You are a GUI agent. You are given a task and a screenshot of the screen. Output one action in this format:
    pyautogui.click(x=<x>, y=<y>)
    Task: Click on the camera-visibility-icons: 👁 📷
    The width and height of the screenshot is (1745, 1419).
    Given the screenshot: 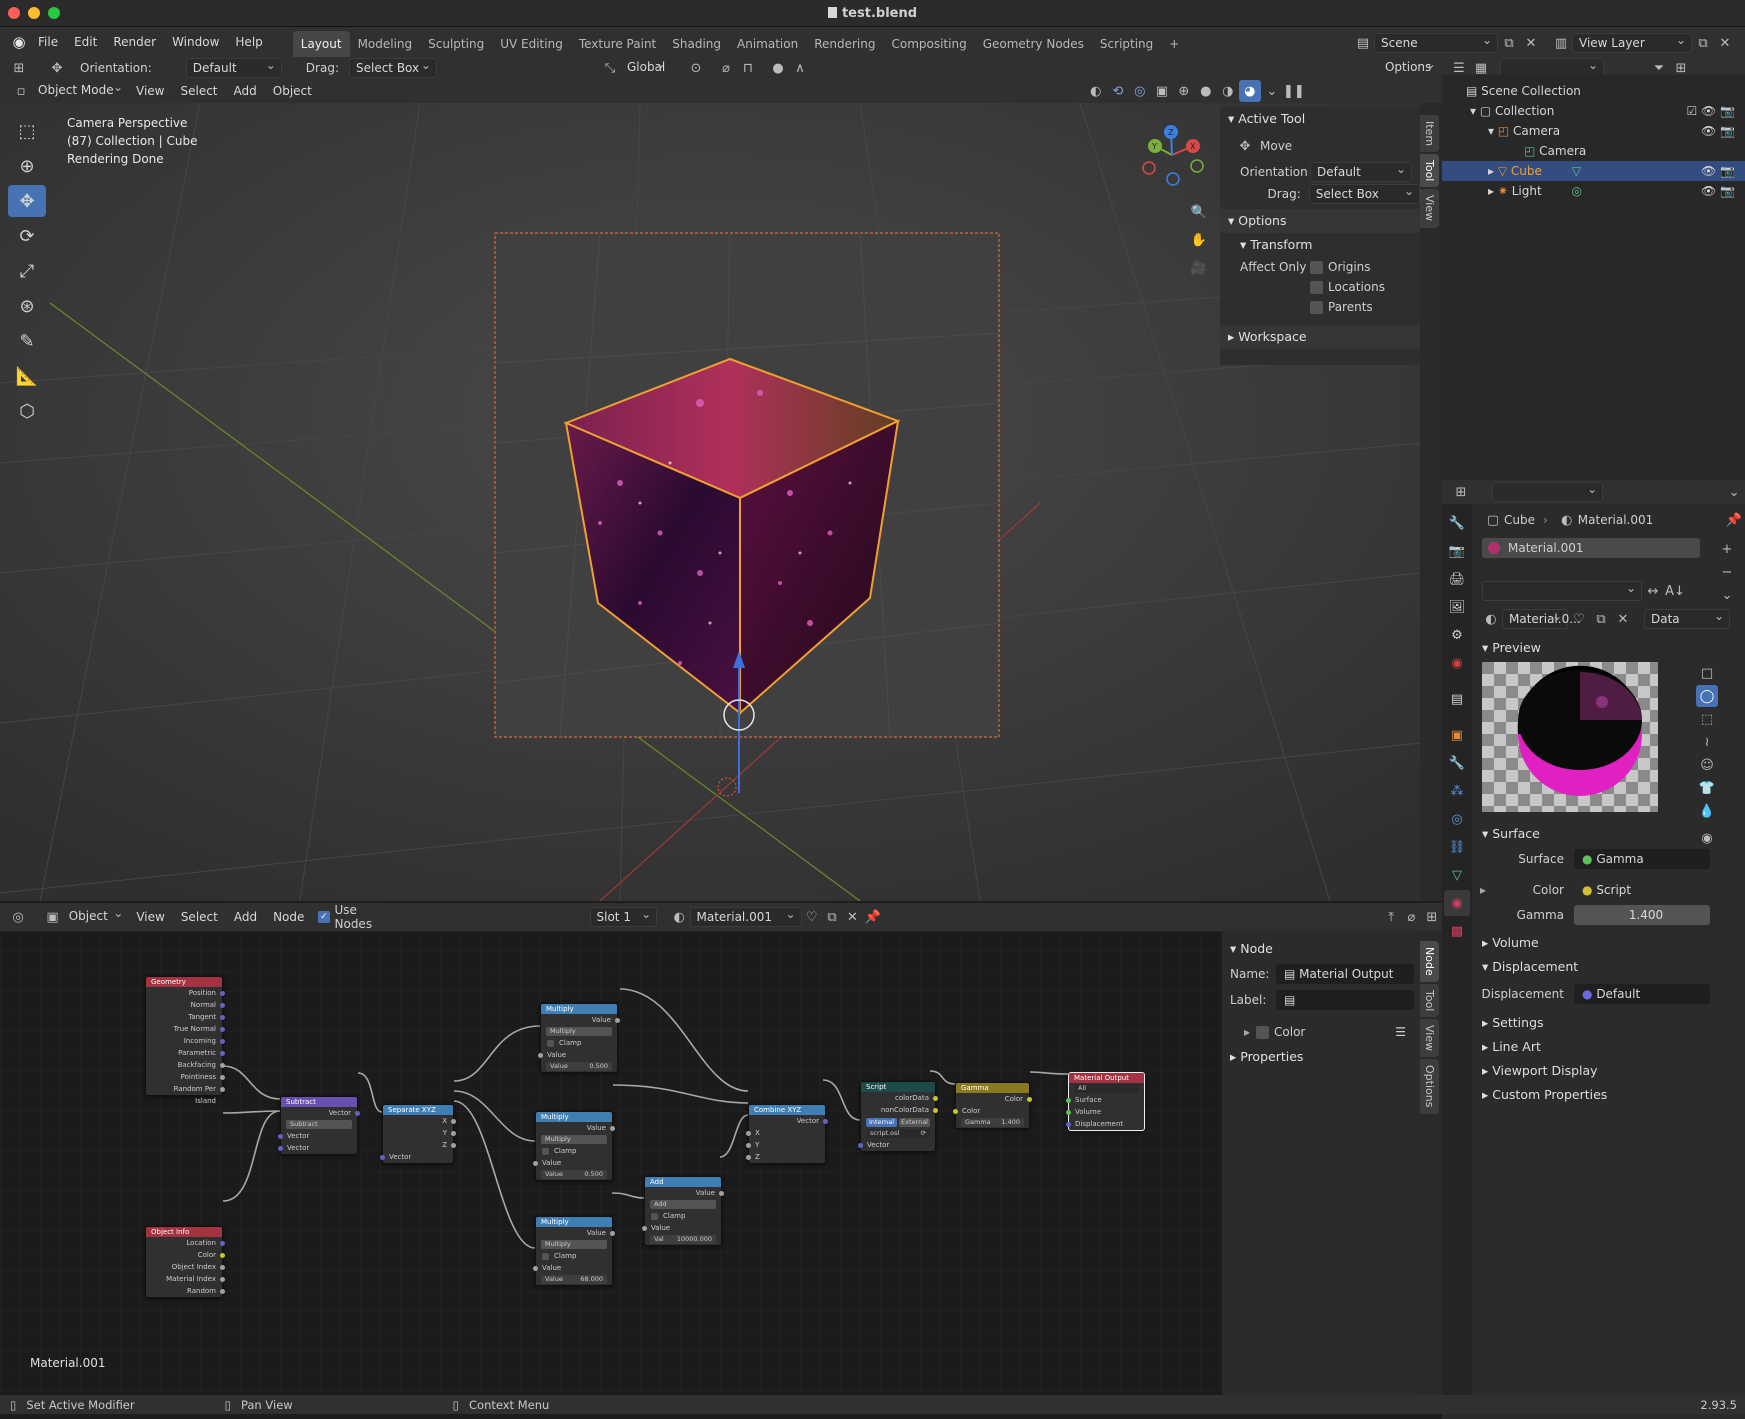 What is the action you would take?
    pyautogui.click(x=1718, y=131)
    